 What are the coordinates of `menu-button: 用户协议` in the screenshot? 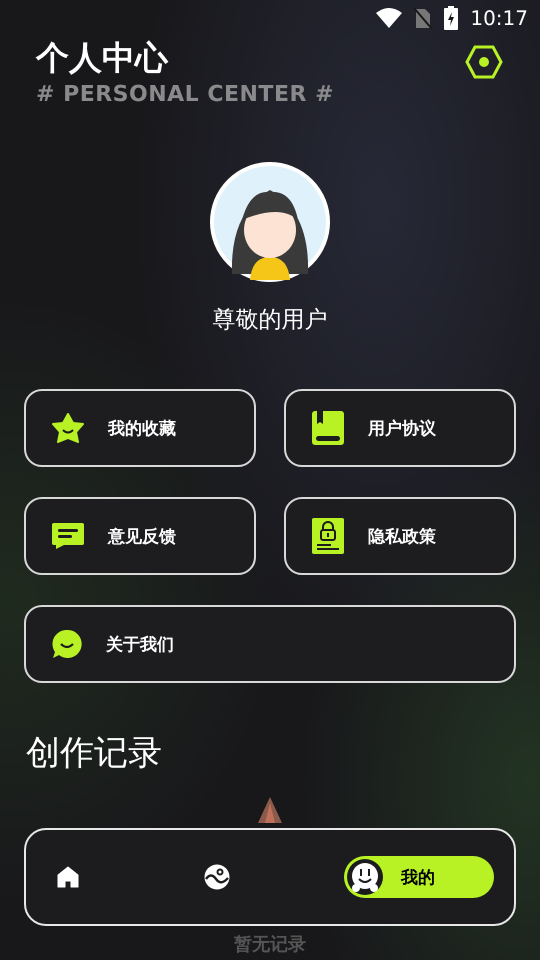 It's located at (400, 428).